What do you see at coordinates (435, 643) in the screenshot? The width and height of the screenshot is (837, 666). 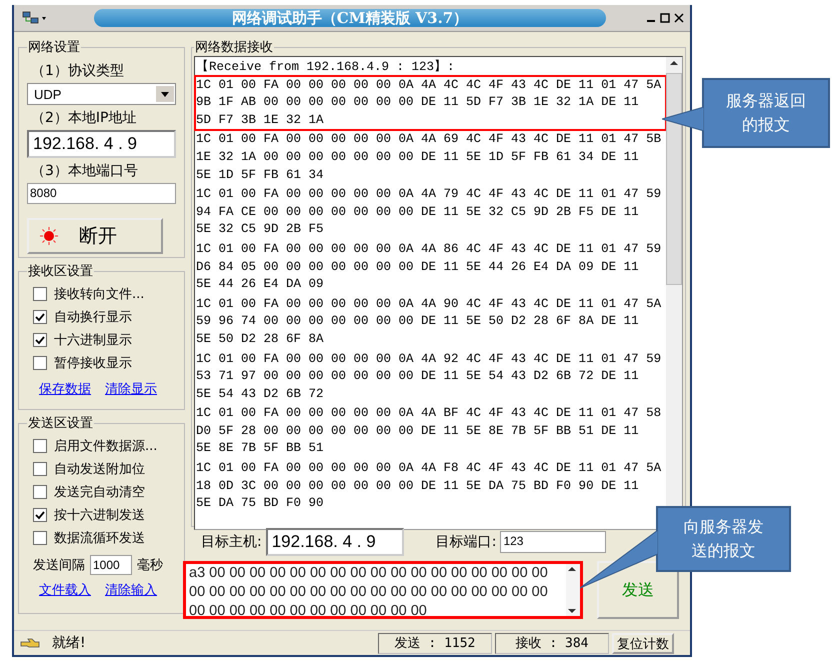 I see `sent-count: 发送 : 1152` at bounding box center [435, 643].